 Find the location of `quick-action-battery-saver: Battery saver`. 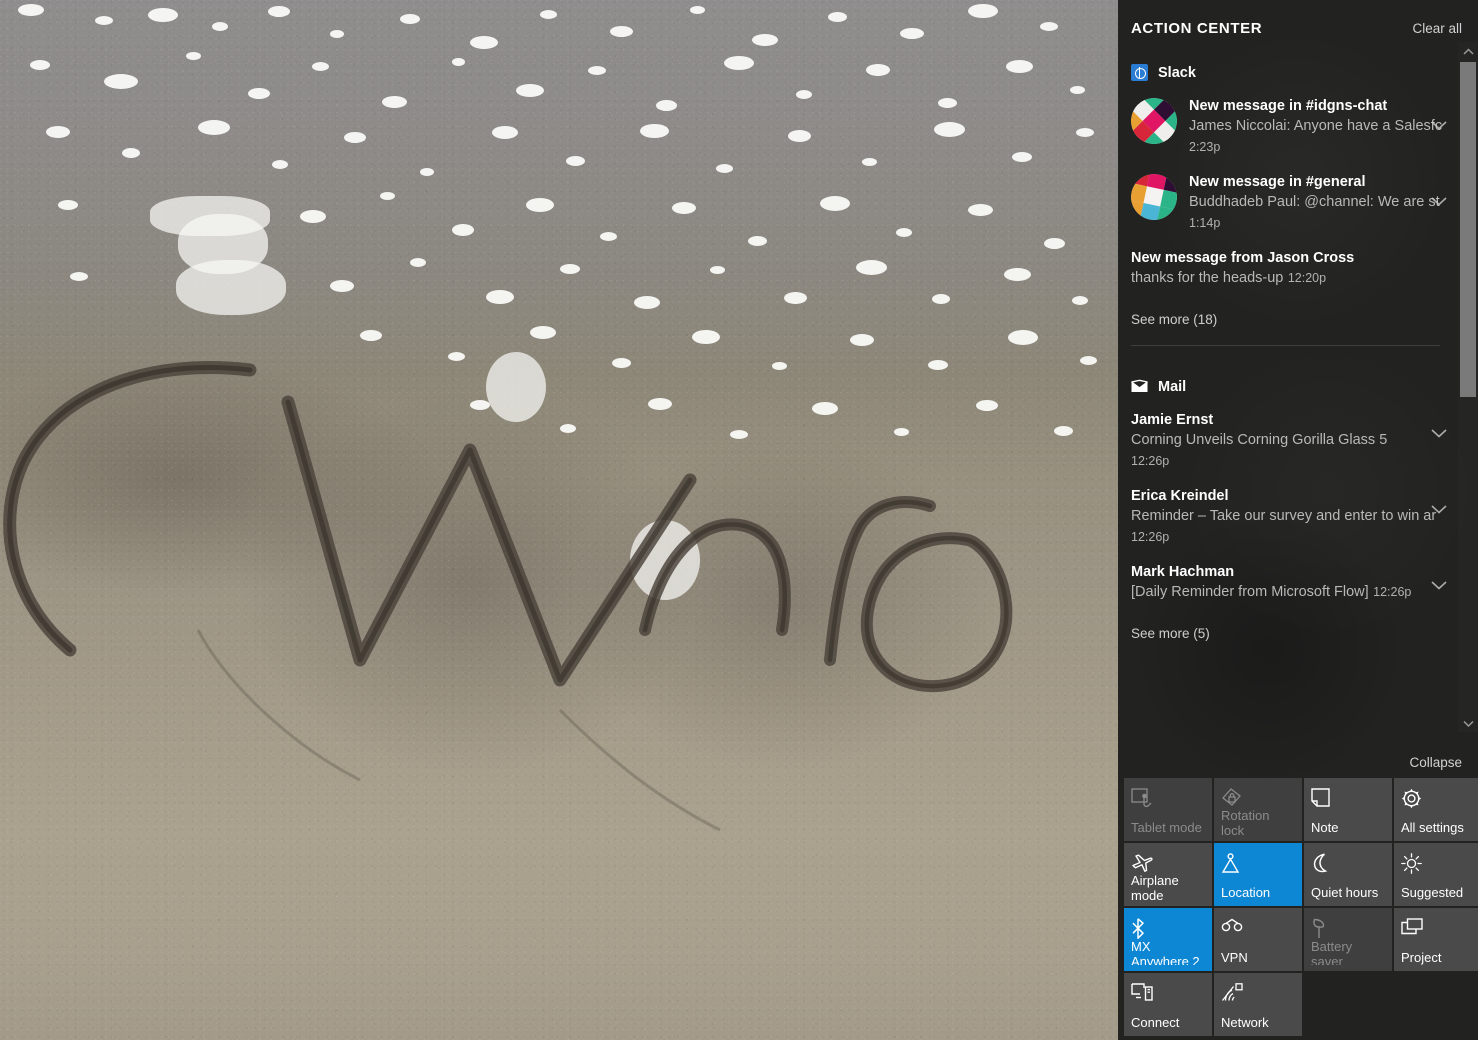

quick-action-battery-saver: Battery saver is located at coordinates (1348, 939).